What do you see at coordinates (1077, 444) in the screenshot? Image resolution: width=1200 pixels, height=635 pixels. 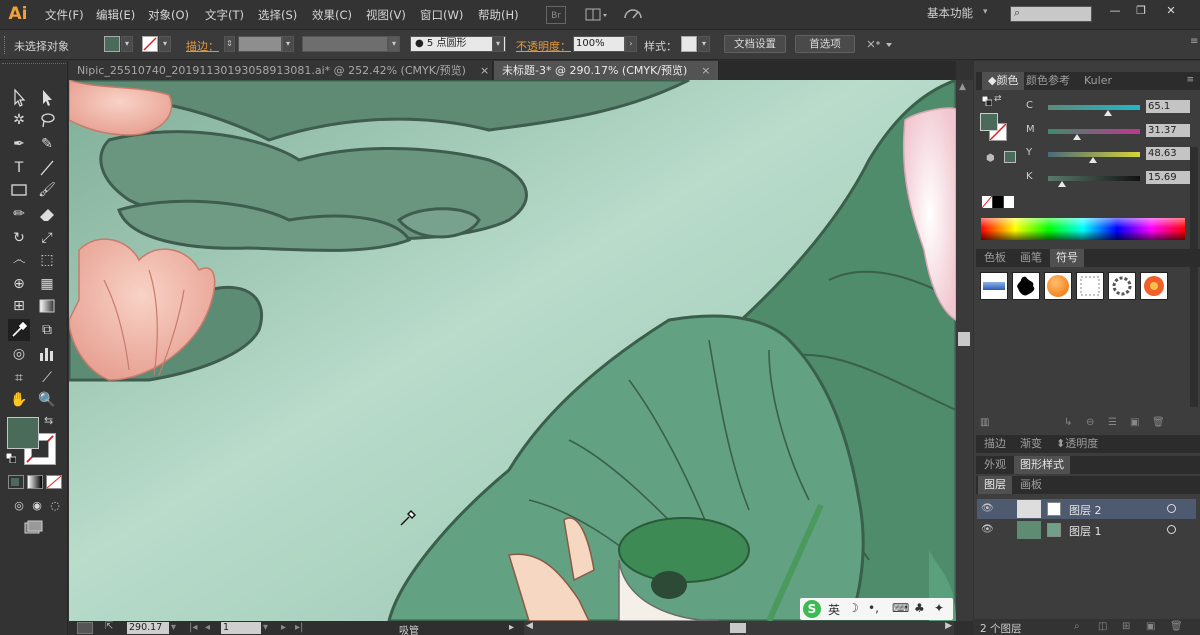 I see `tab-transparency: ⬍透明度` at bounding box center [1077, 444].